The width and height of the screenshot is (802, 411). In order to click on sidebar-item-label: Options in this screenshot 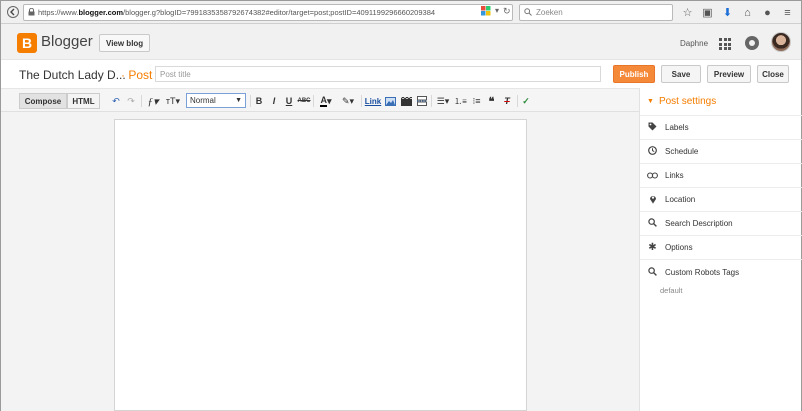, I will do `click(679, 247)`.